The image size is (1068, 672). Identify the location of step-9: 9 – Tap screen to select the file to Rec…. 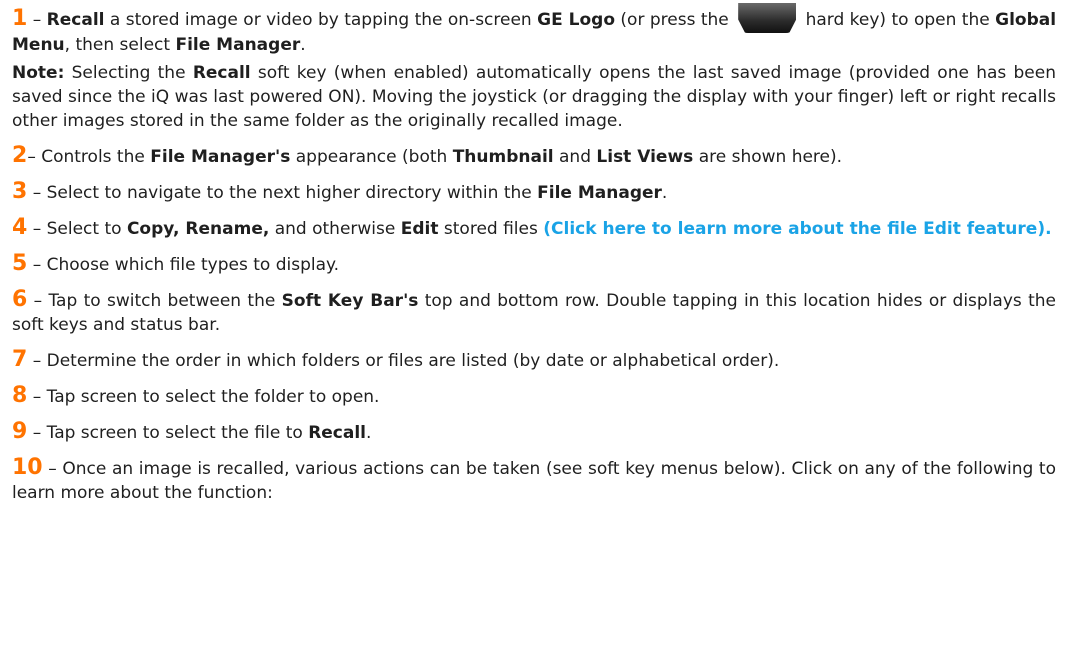
(534, 432).